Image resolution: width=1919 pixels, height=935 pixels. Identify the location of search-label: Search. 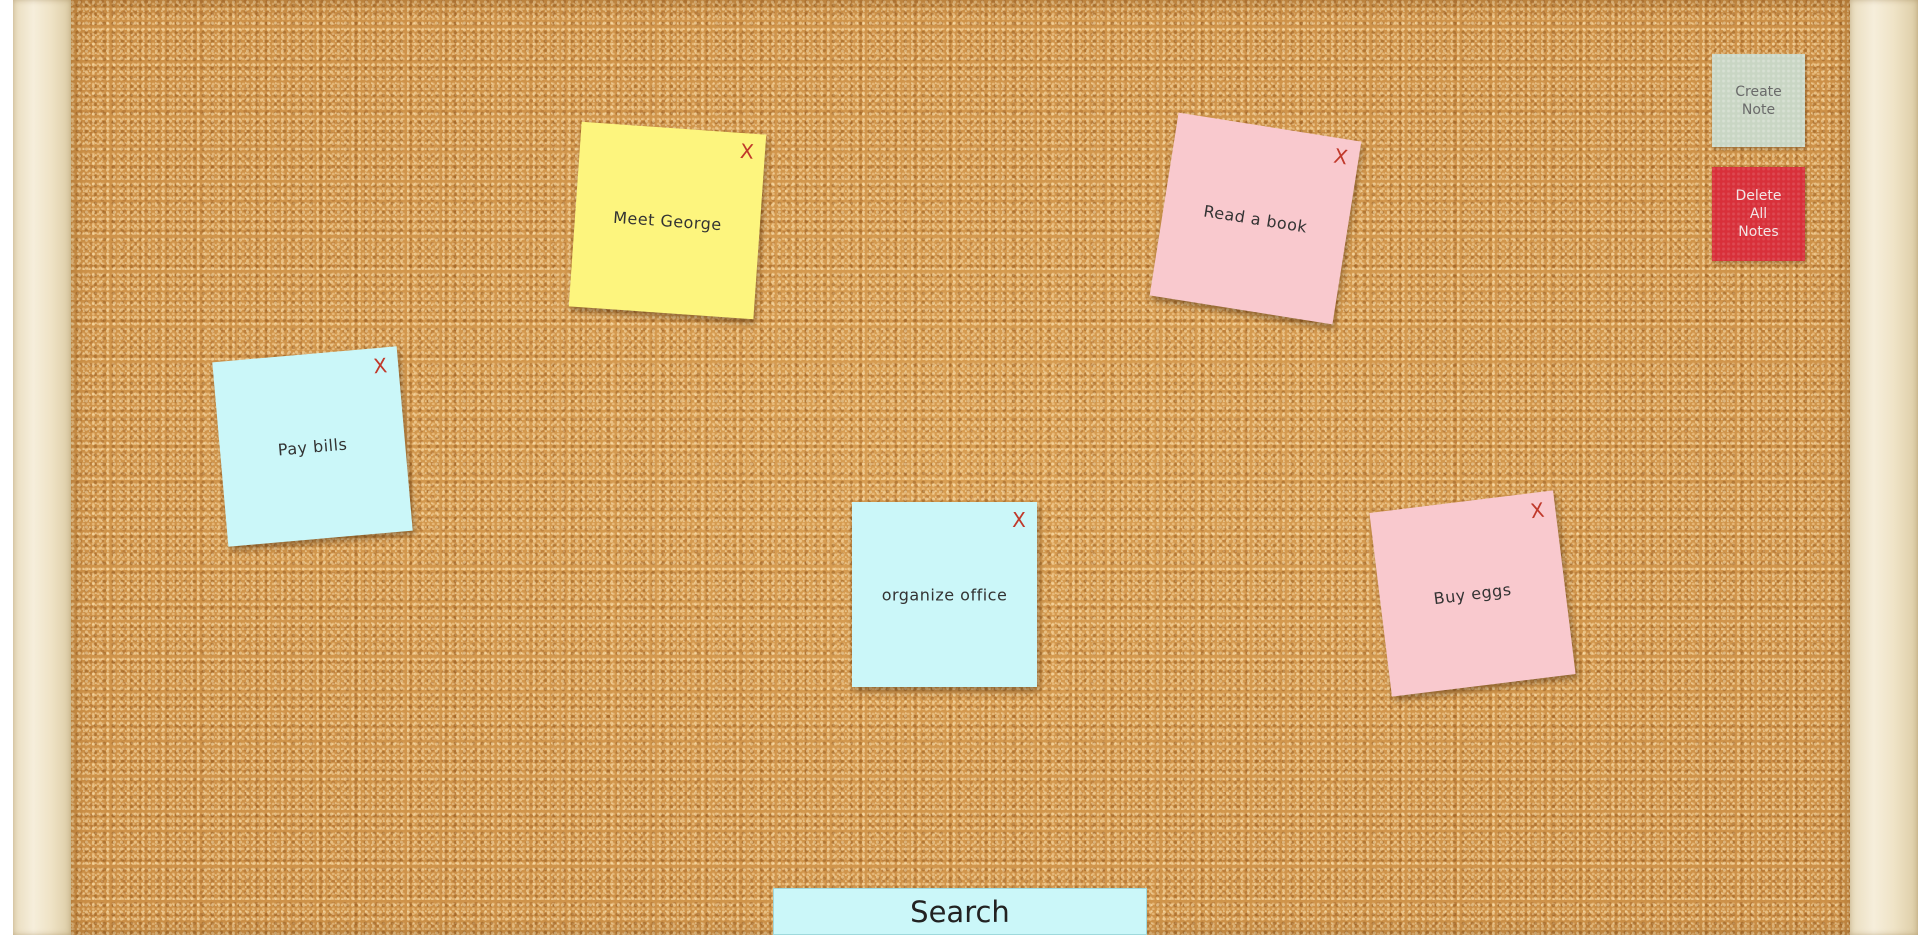
(960, 911).